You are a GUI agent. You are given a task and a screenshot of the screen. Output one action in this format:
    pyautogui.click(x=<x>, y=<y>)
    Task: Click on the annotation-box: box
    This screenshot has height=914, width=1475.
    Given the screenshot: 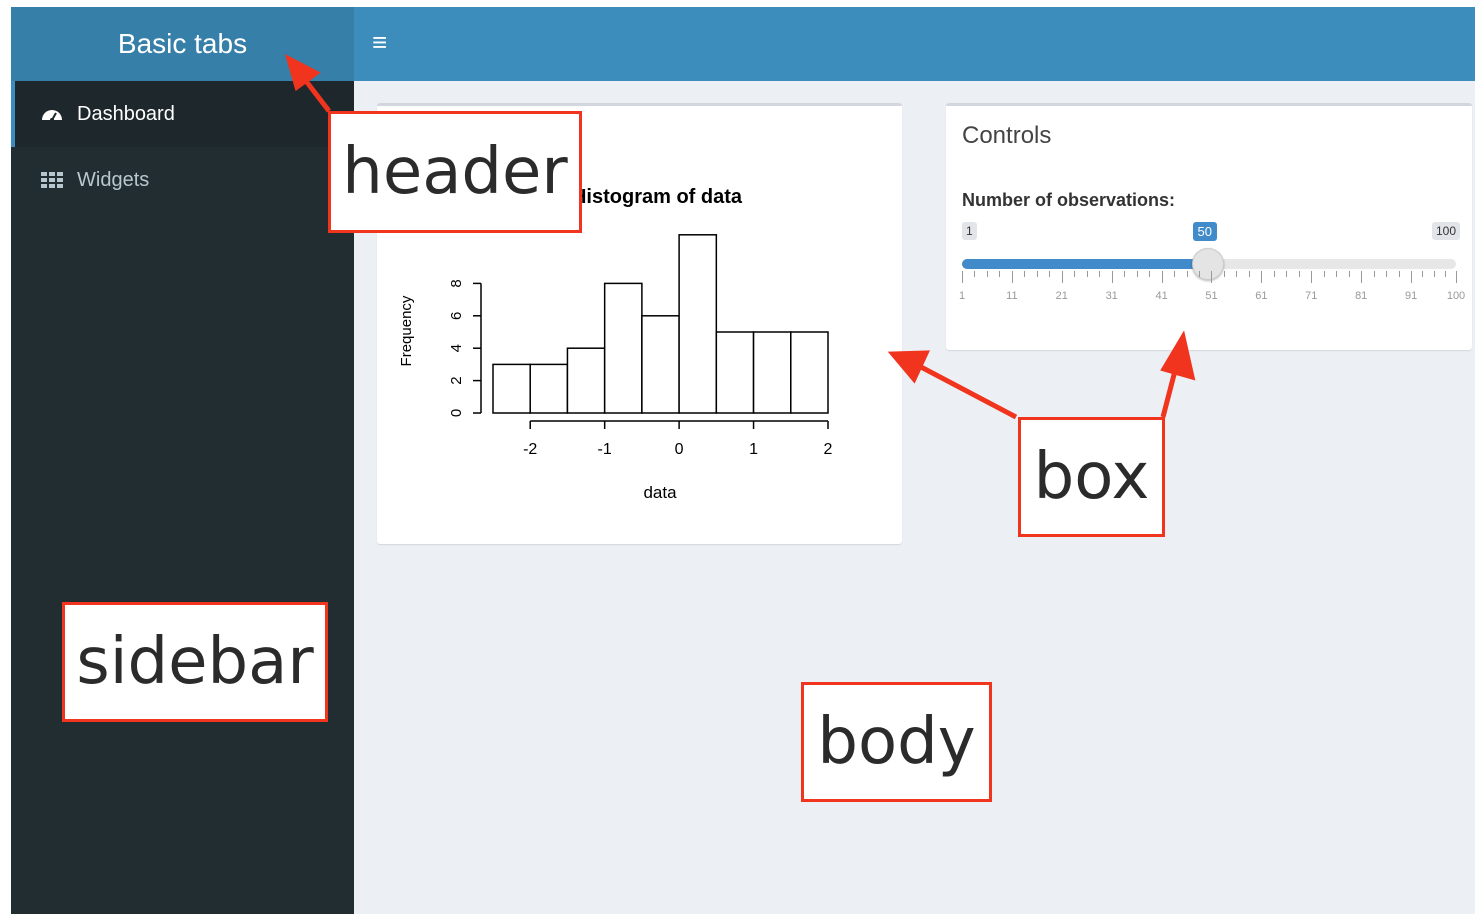 What is the action you would take?
    pyautogui.click(x=1091, y=477)
    